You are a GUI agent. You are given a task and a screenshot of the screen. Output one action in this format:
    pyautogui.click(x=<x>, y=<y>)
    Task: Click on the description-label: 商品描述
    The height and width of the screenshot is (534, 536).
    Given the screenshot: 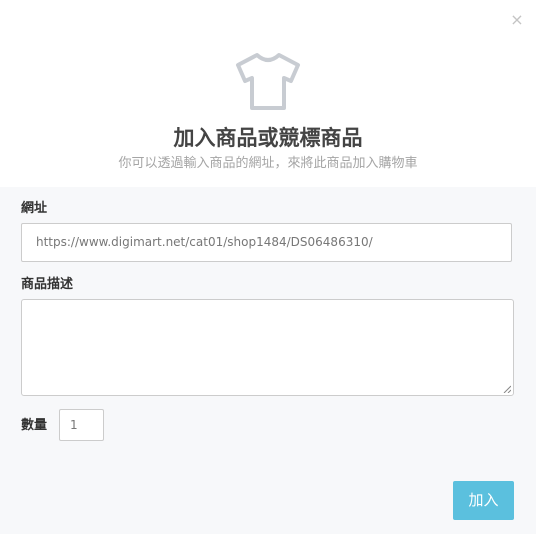 What is the action you would take?
    pyautogui.click(x=47, y=284)
    